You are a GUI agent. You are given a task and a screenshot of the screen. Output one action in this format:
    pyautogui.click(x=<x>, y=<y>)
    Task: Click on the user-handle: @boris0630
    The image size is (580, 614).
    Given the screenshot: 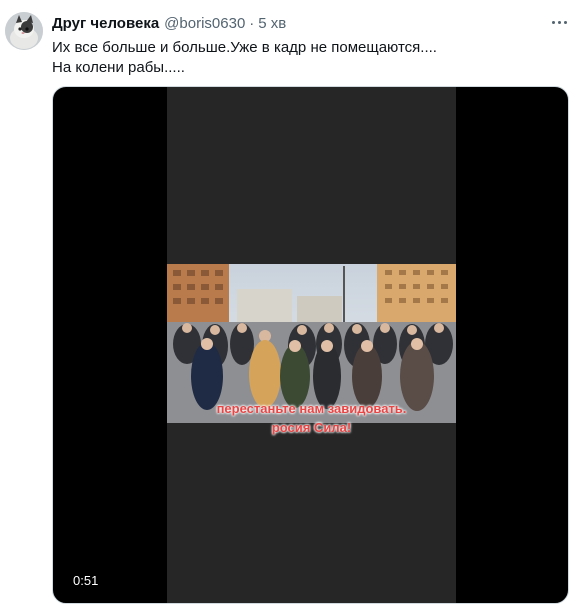 What is the action you would take?
    pyautogui.click(x=204, y=24)
    